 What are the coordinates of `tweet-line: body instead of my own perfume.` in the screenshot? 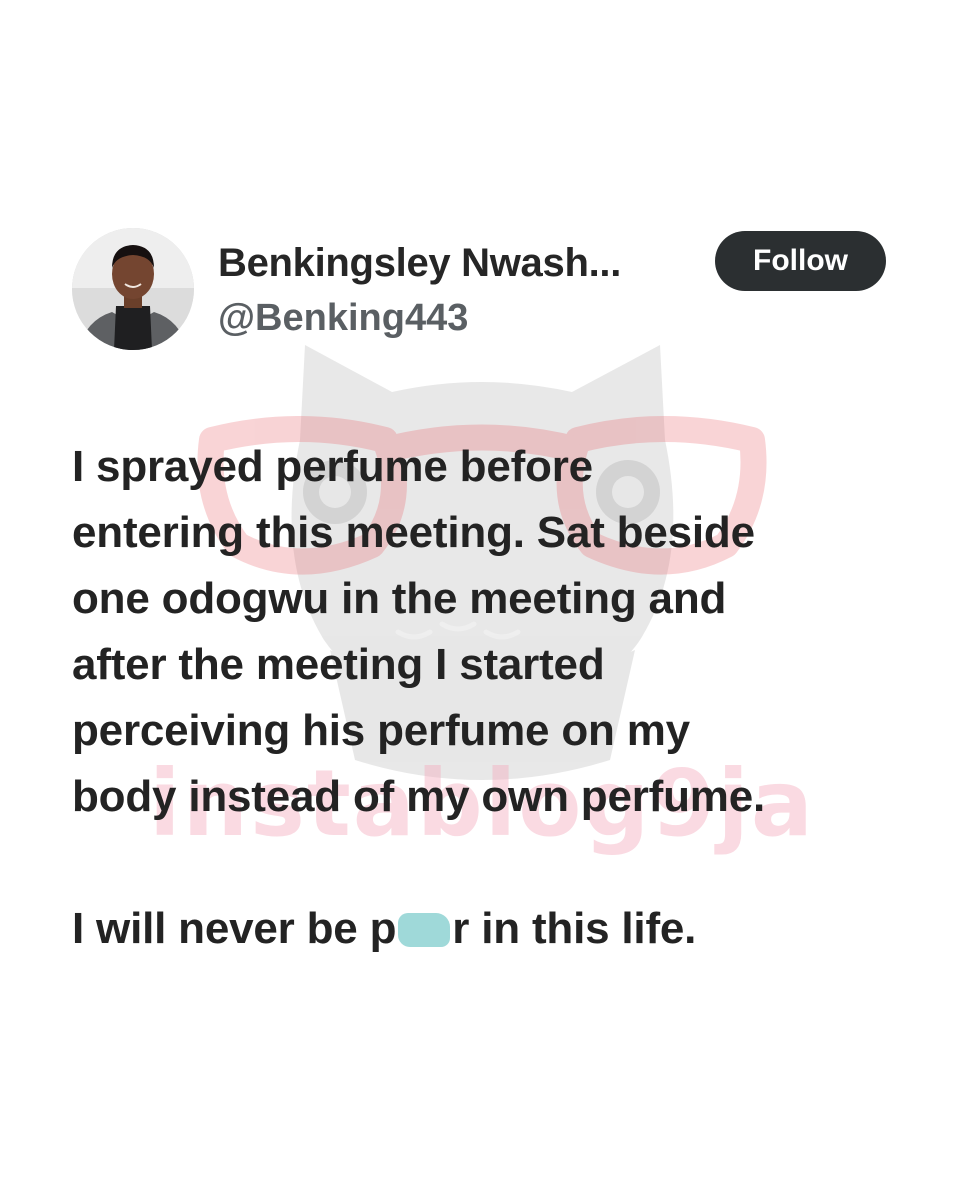 It's located at (418, 796).